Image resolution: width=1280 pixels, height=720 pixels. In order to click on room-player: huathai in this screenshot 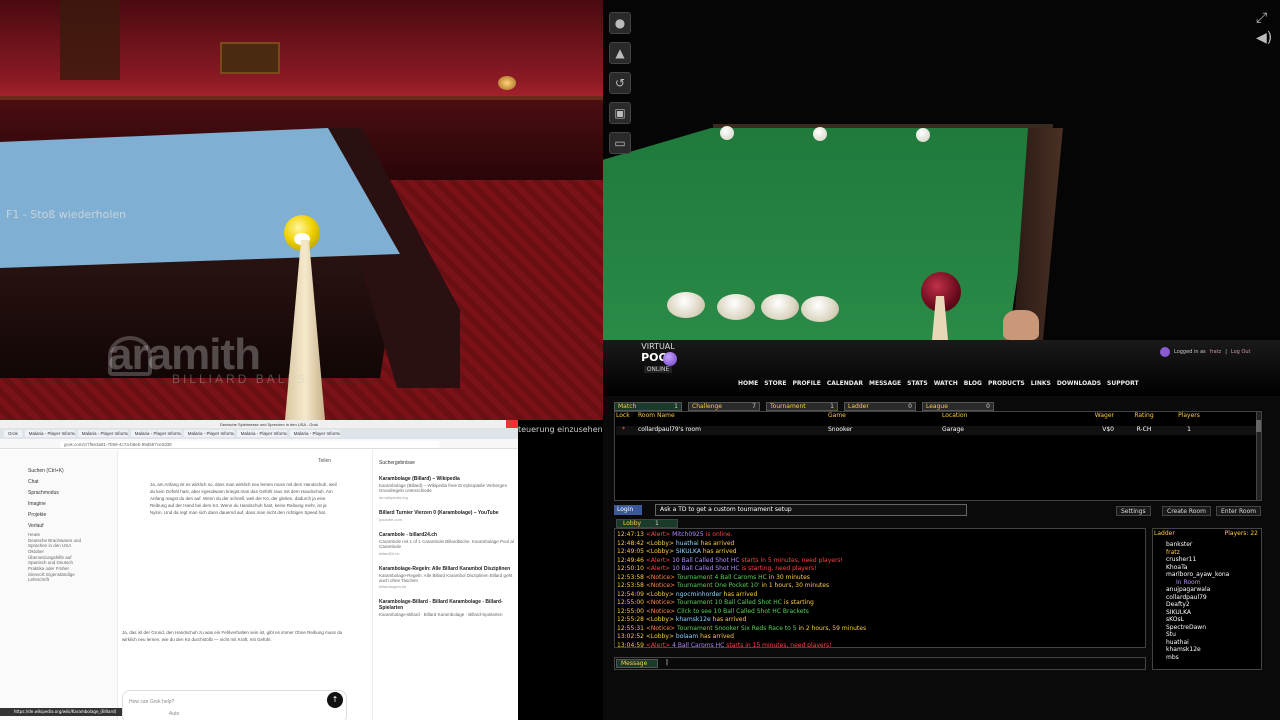, I will do `click(1211, 643)`.